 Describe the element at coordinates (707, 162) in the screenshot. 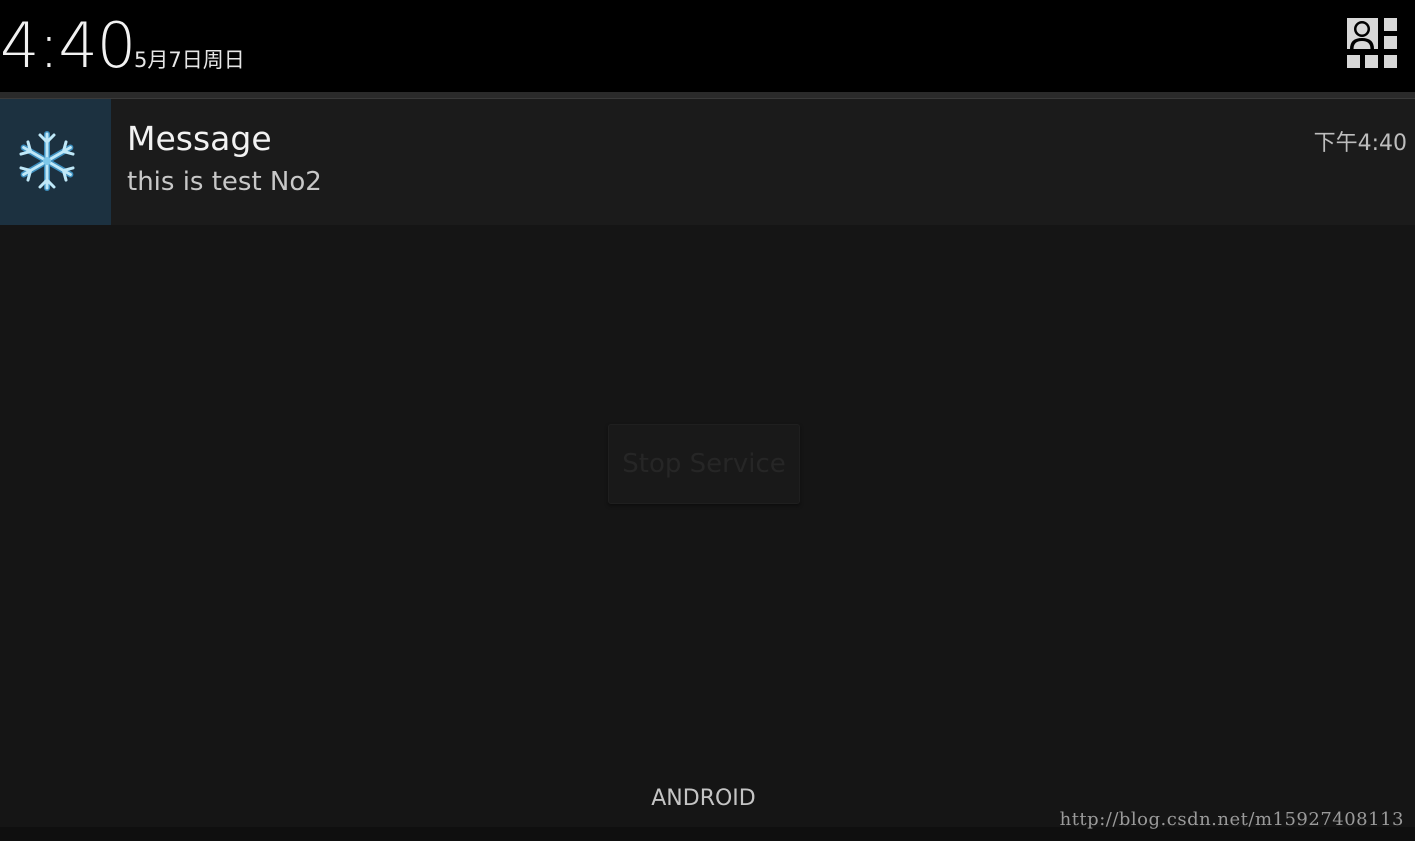

I see `notification-item: Message this is test No2 下午4:40` at that location.